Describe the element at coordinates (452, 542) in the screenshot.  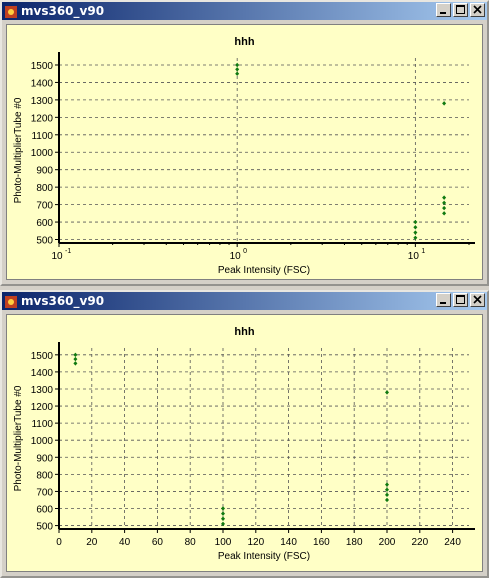
I see `x-tick-label: 240` at that location.